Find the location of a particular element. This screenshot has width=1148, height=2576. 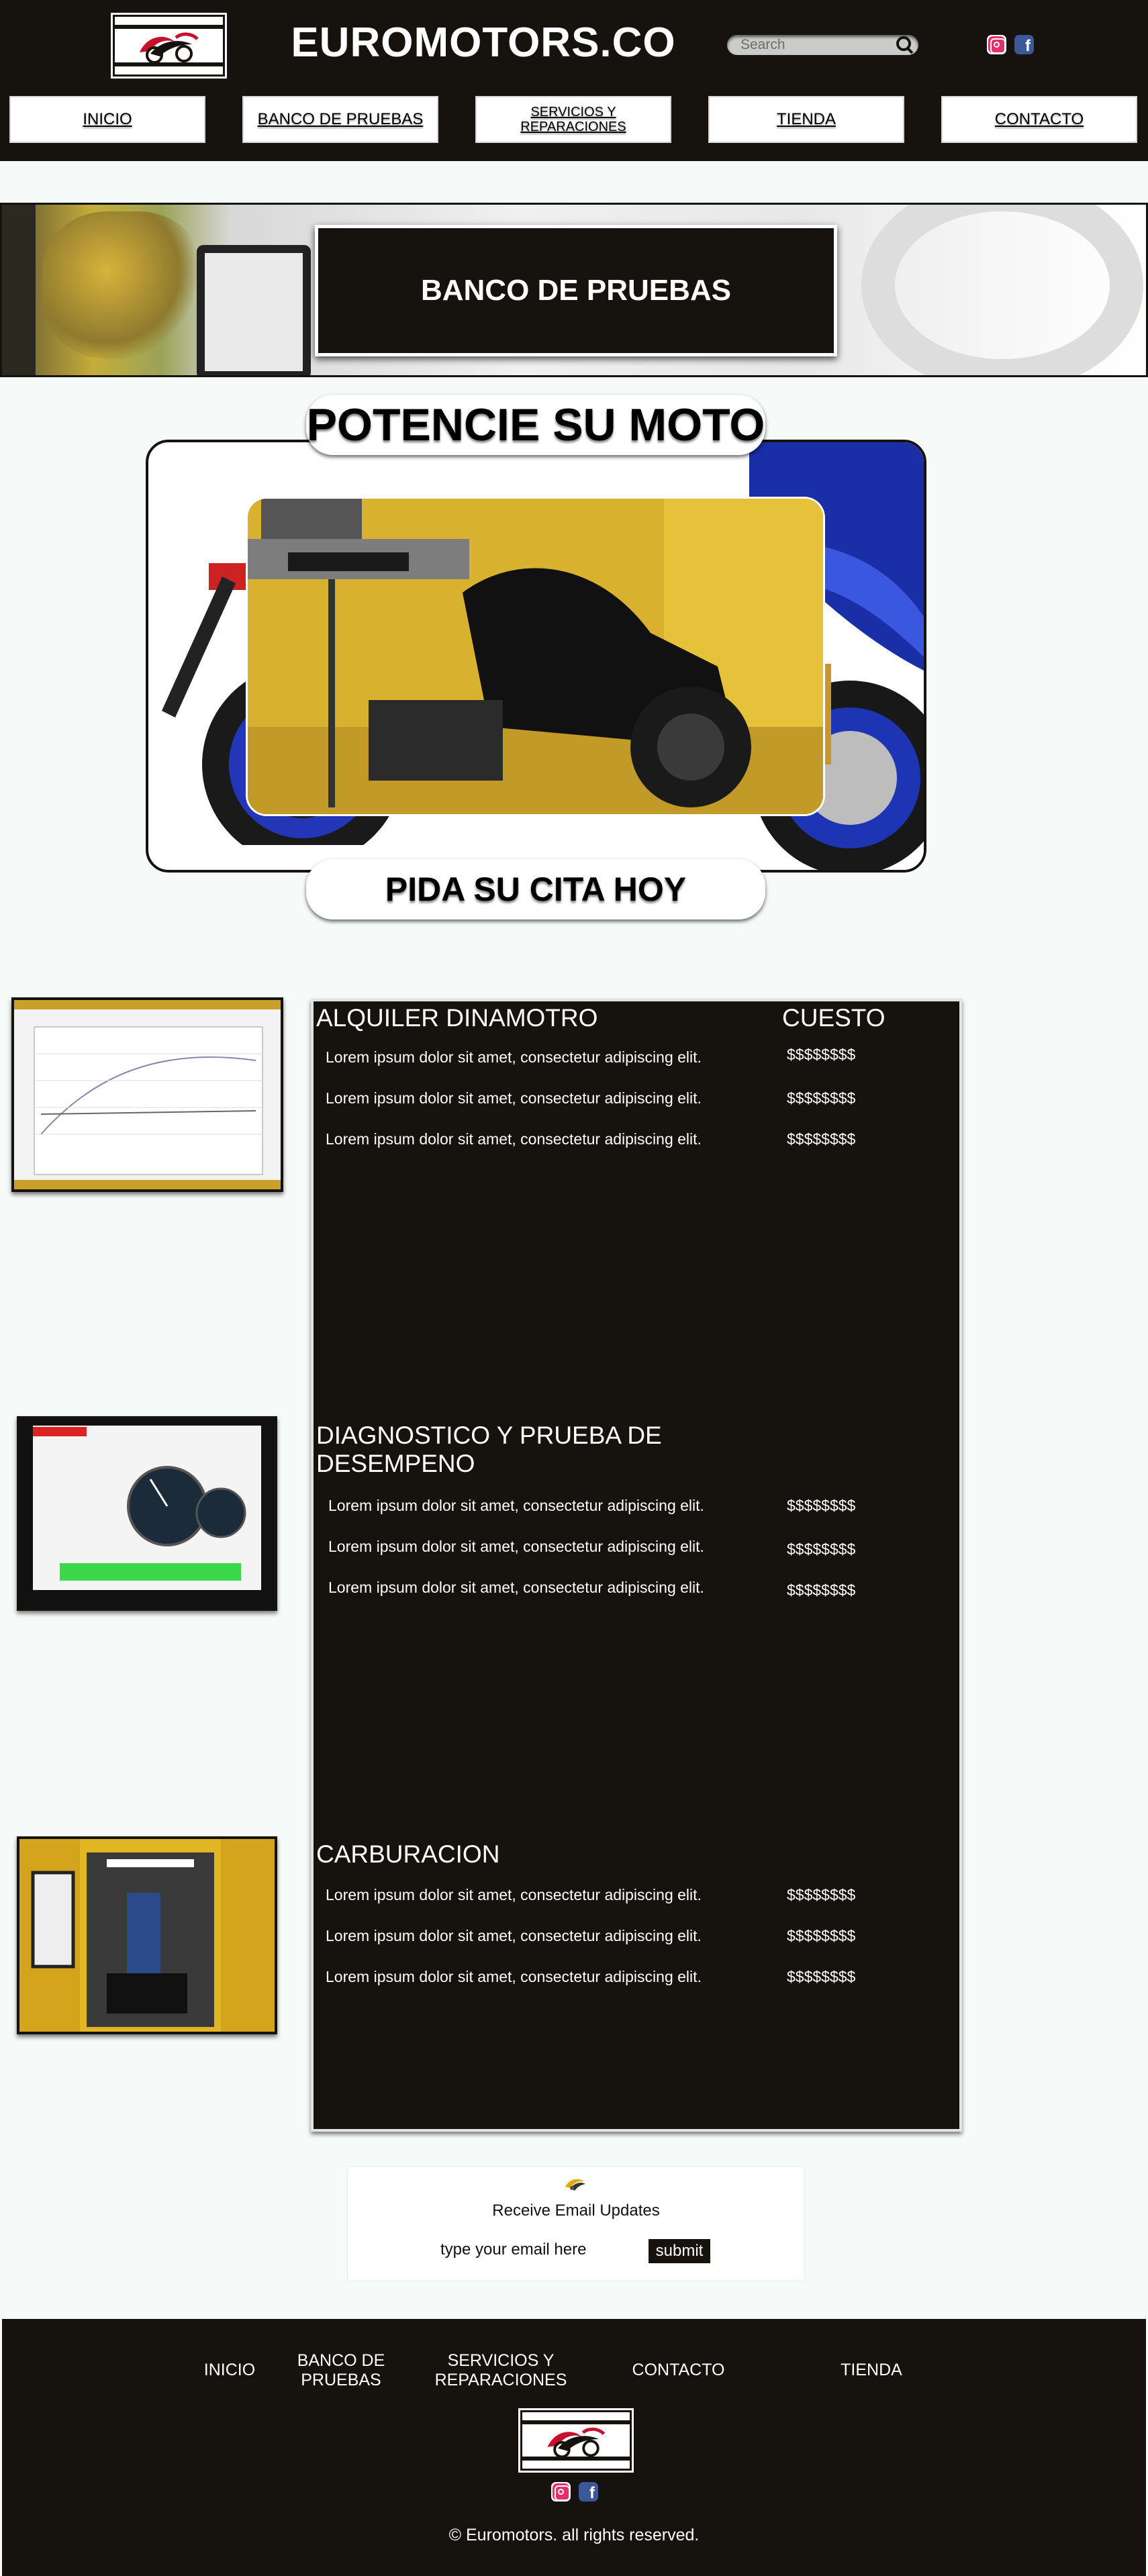

hero-banner: BANCO DE PRUEBAS is located at coordinates (574, 290).